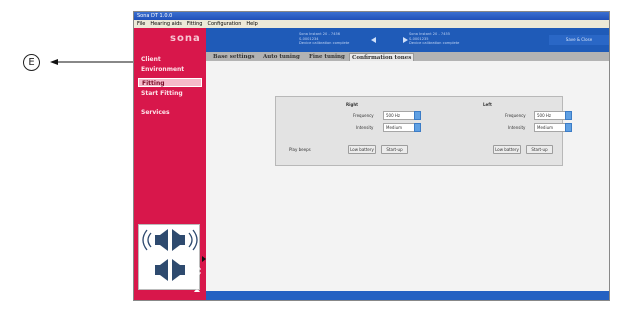  I want to click on menu-help: Help, so click(251, 24).